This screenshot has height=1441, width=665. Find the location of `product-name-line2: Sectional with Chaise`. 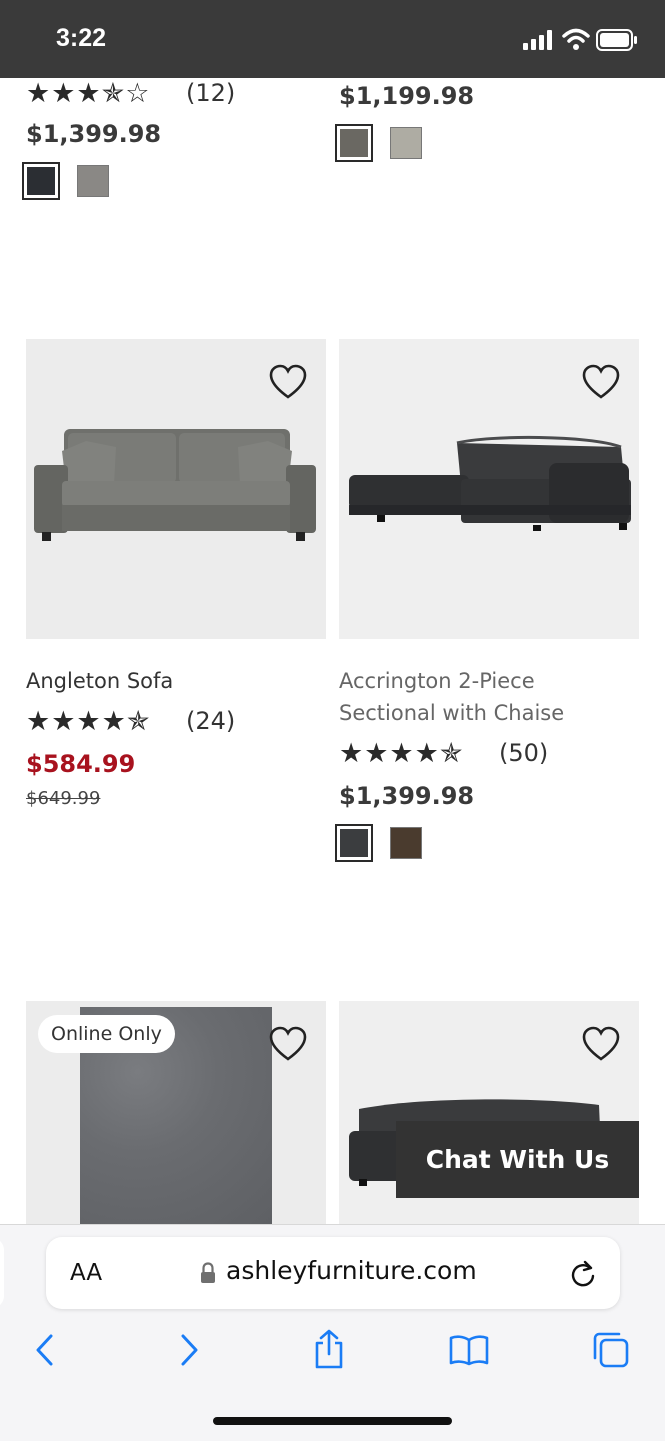

product-name-line2: Sectional with Chaise is located at coordinates (451, 713).